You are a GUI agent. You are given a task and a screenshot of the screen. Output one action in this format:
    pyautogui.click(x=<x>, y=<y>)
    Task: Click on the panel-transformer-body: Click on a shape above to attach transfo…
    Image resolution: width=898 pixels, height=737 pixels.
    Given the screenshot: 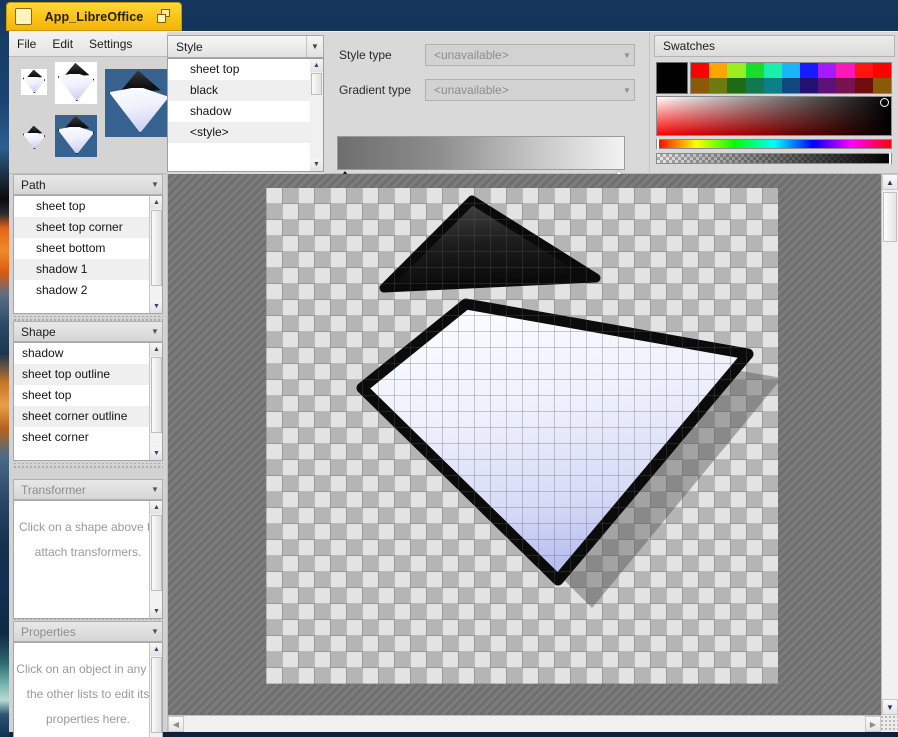 What is the action you would take?
    pyautogui.click(x=88, y=559)
    